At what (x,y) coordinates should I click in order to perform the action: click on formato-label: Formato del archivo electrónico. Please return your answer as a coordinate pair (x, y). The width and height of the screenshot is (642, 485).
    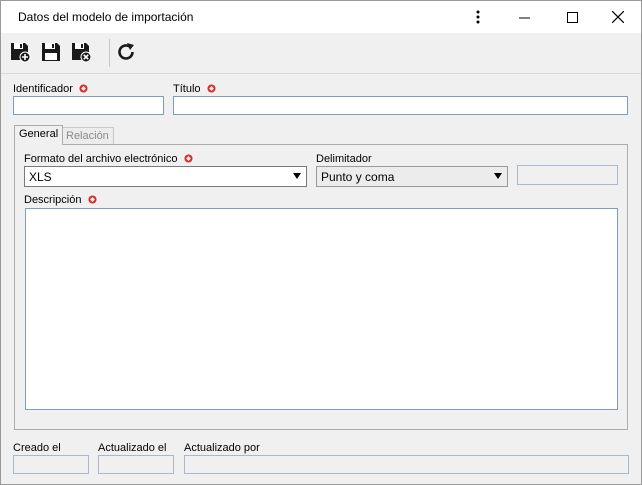
    Looking at the image, I should click on (108, 159).